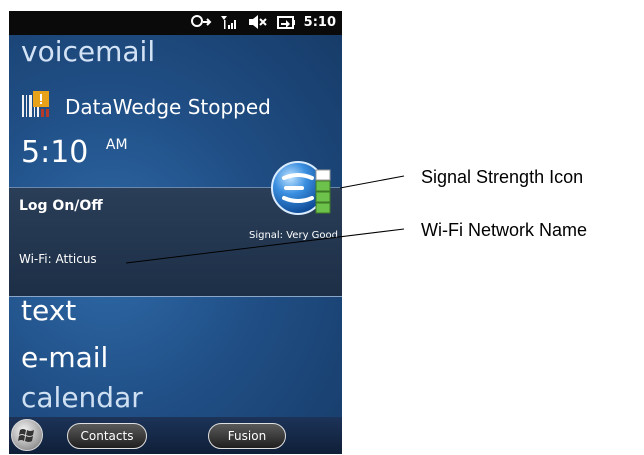 The image size is (644, 455). Describe the element at coordinates (504, 230) in the screenshot. I see `wifi-name-callout: Wi-Fi Network Name` at that location.